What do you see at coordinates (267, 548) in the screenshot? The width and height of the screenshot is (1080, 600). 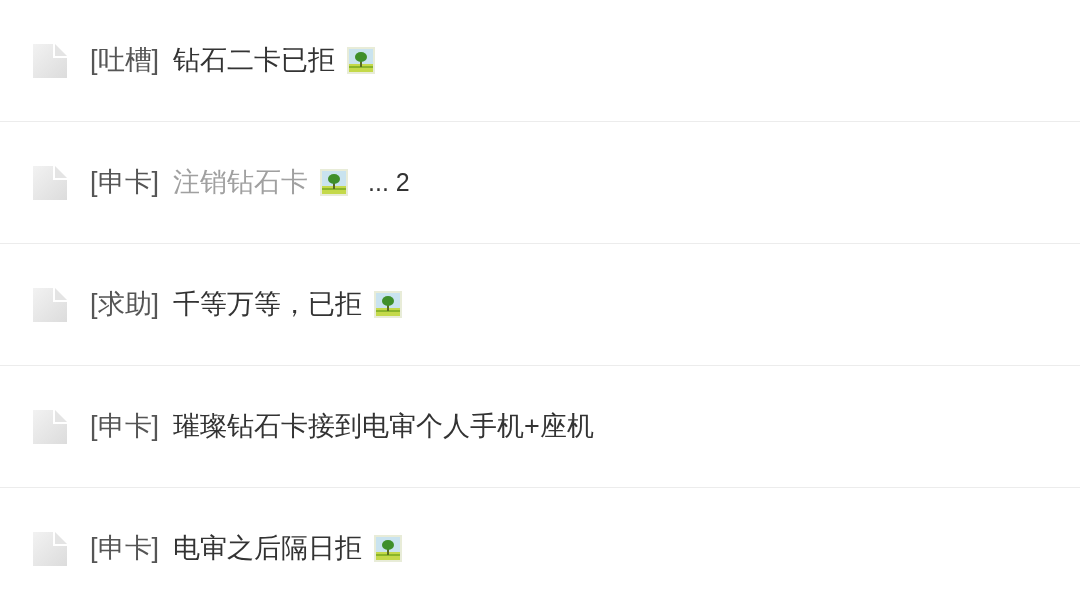 I see `thread-title-link: 电审之后隔日拒` at bounding box center [267, 548].